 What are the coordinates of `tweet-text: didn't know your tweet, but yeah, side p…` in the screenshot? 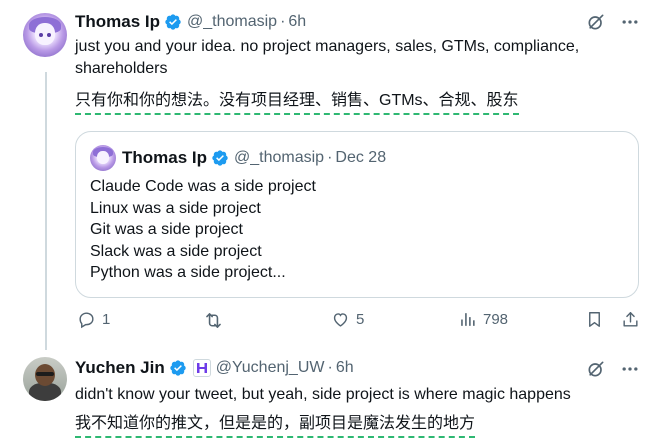 It's located at (323, 394).